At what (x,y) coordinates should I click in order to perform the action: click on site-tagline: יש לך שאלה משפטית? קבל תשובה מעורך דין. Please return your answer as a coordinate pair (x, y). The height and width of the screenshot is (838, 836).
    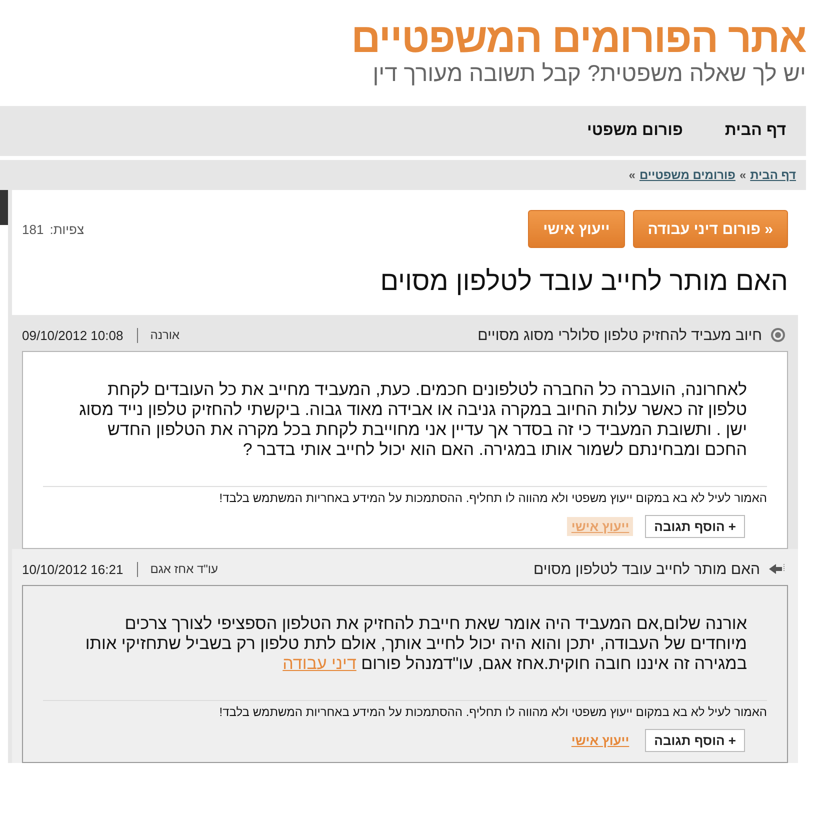
    Looking at the image, I should click on (589, 73).